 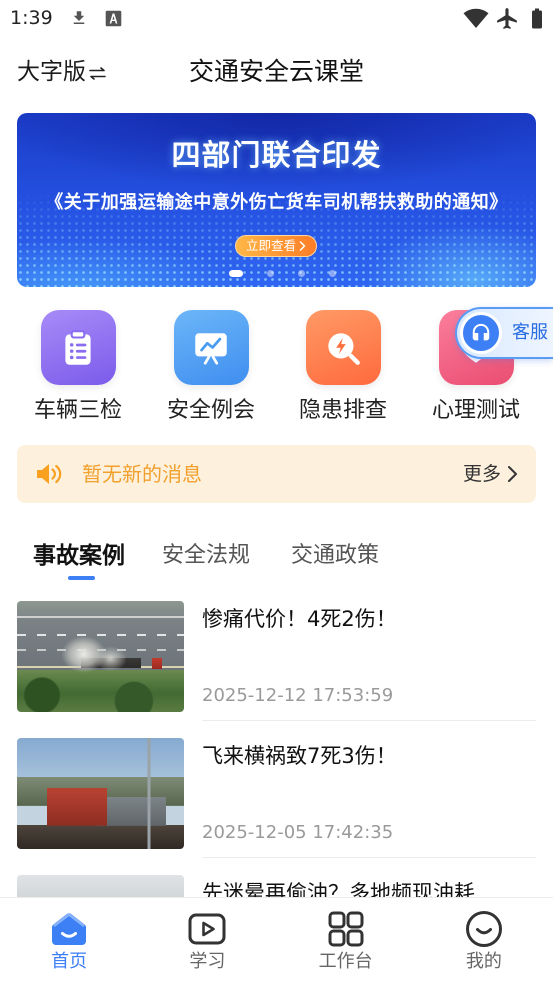 I want to click on app-header: 大字版 交通安全云课堂, so click(x=276, y=72).